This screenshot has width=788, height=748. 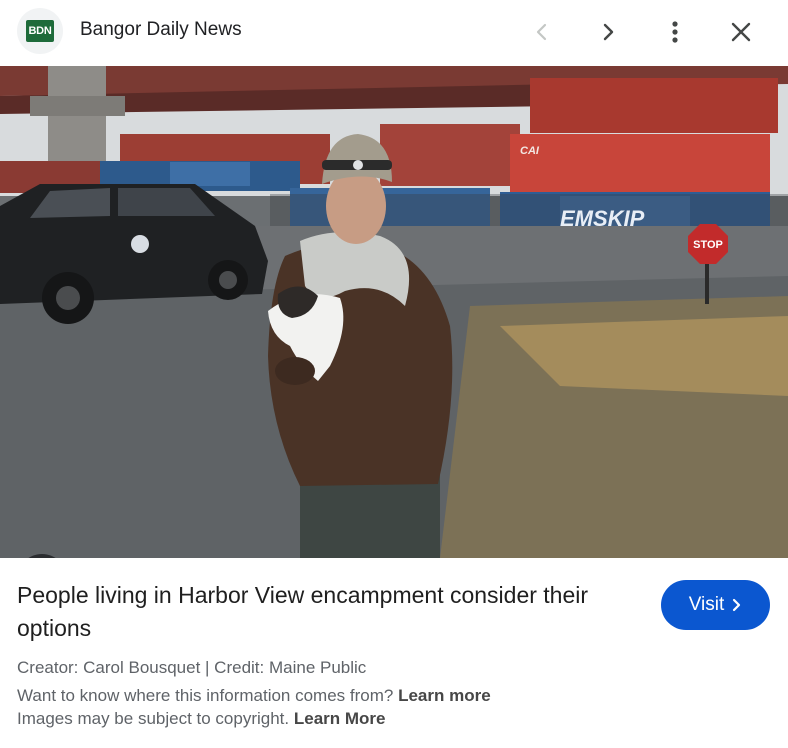 What do you see at coordinates (340, 718) in the screenshot?
I see `copyright-learn-more-link: Learn More` at bounding box center [340, 718].